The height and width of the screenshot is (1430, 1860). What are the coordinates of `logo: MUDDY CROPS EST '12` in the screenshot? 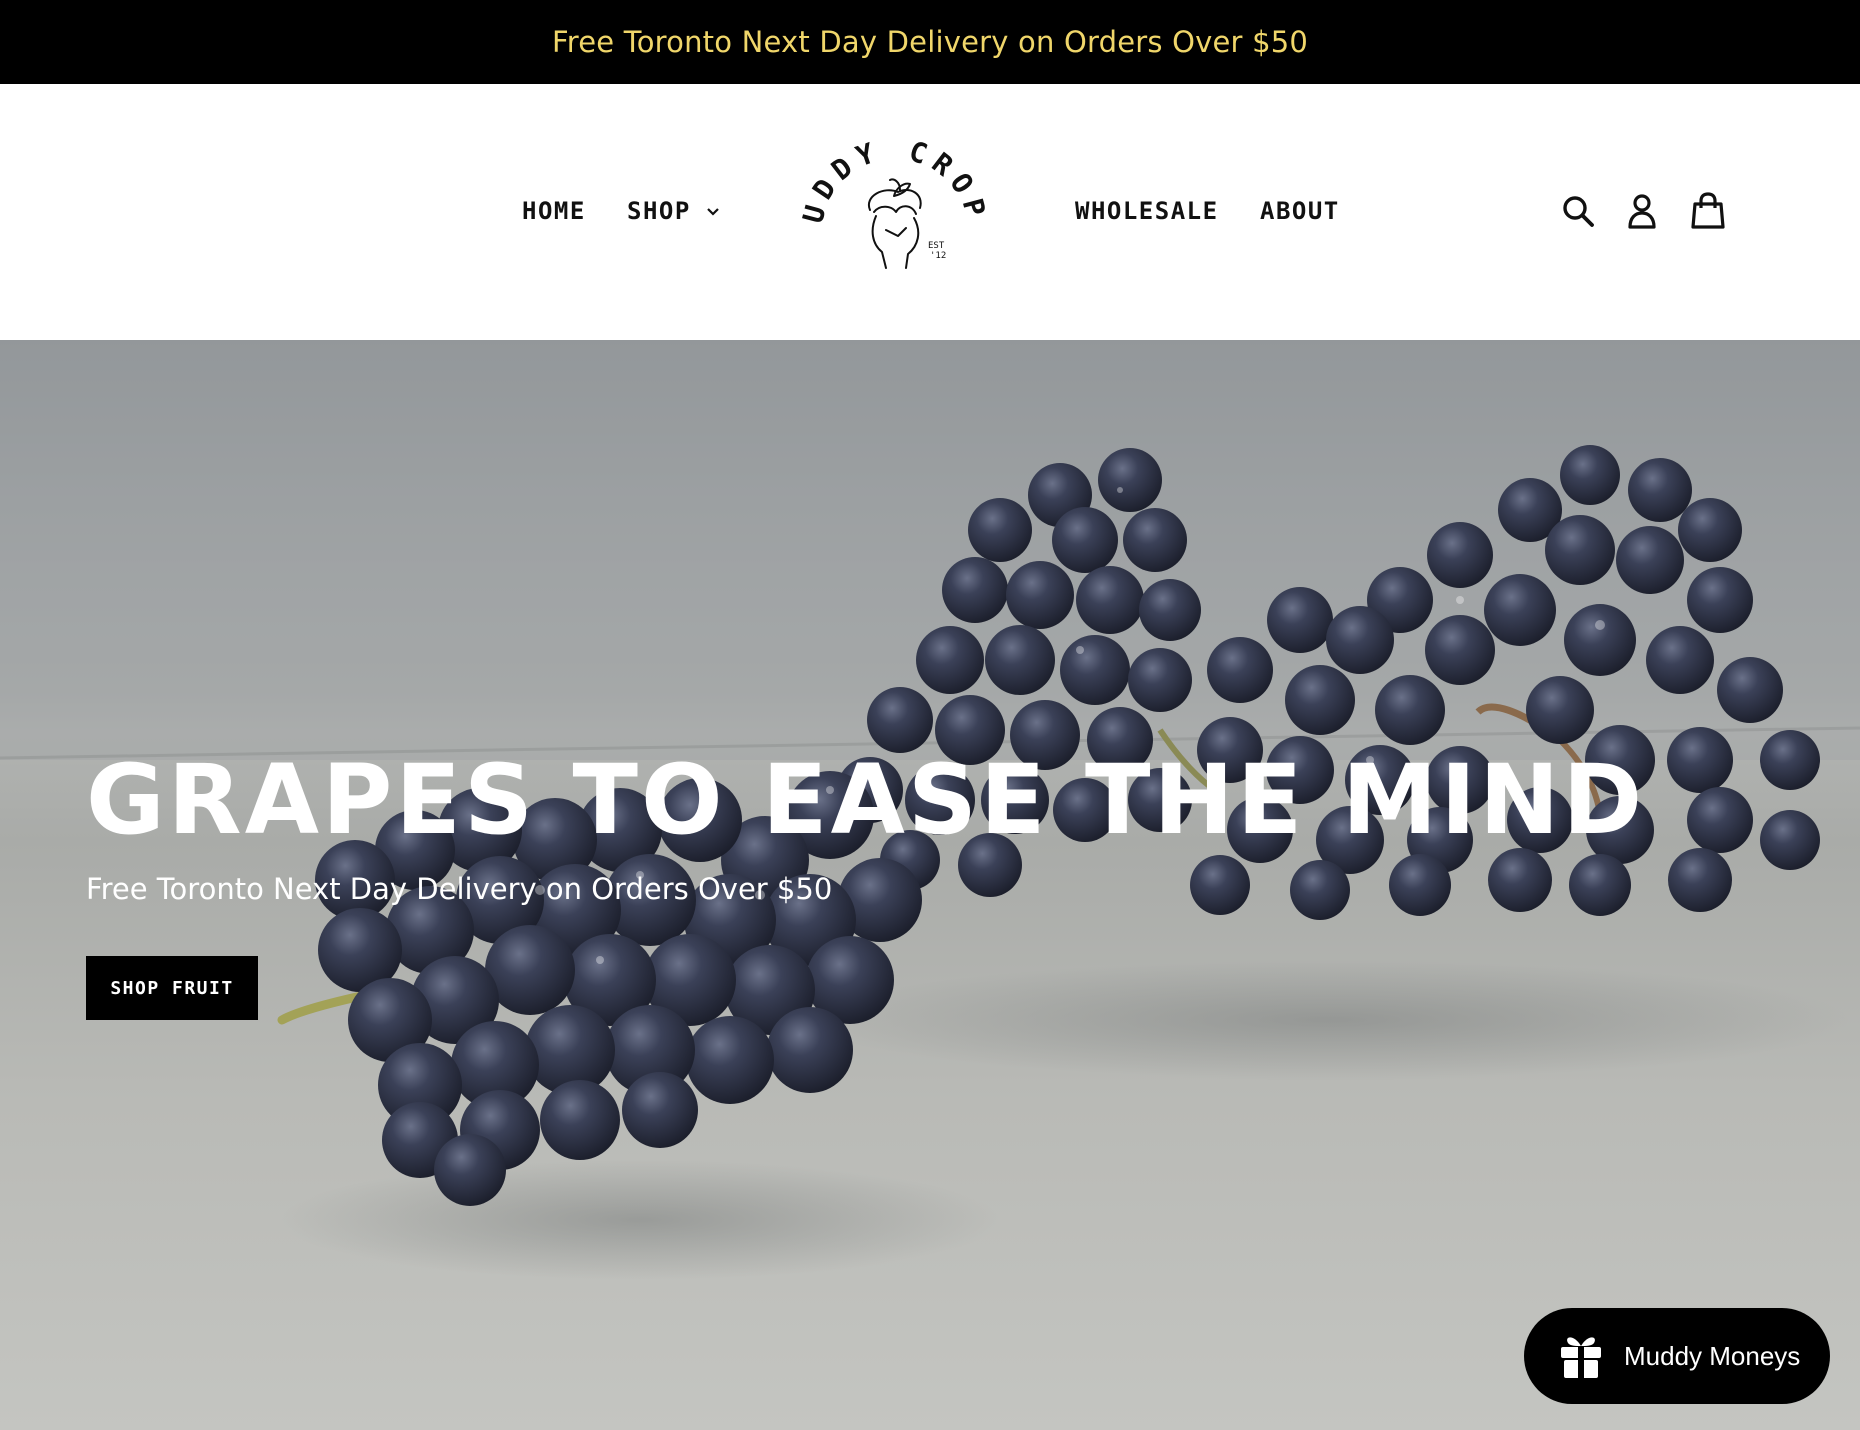 It's located at (895, 207).